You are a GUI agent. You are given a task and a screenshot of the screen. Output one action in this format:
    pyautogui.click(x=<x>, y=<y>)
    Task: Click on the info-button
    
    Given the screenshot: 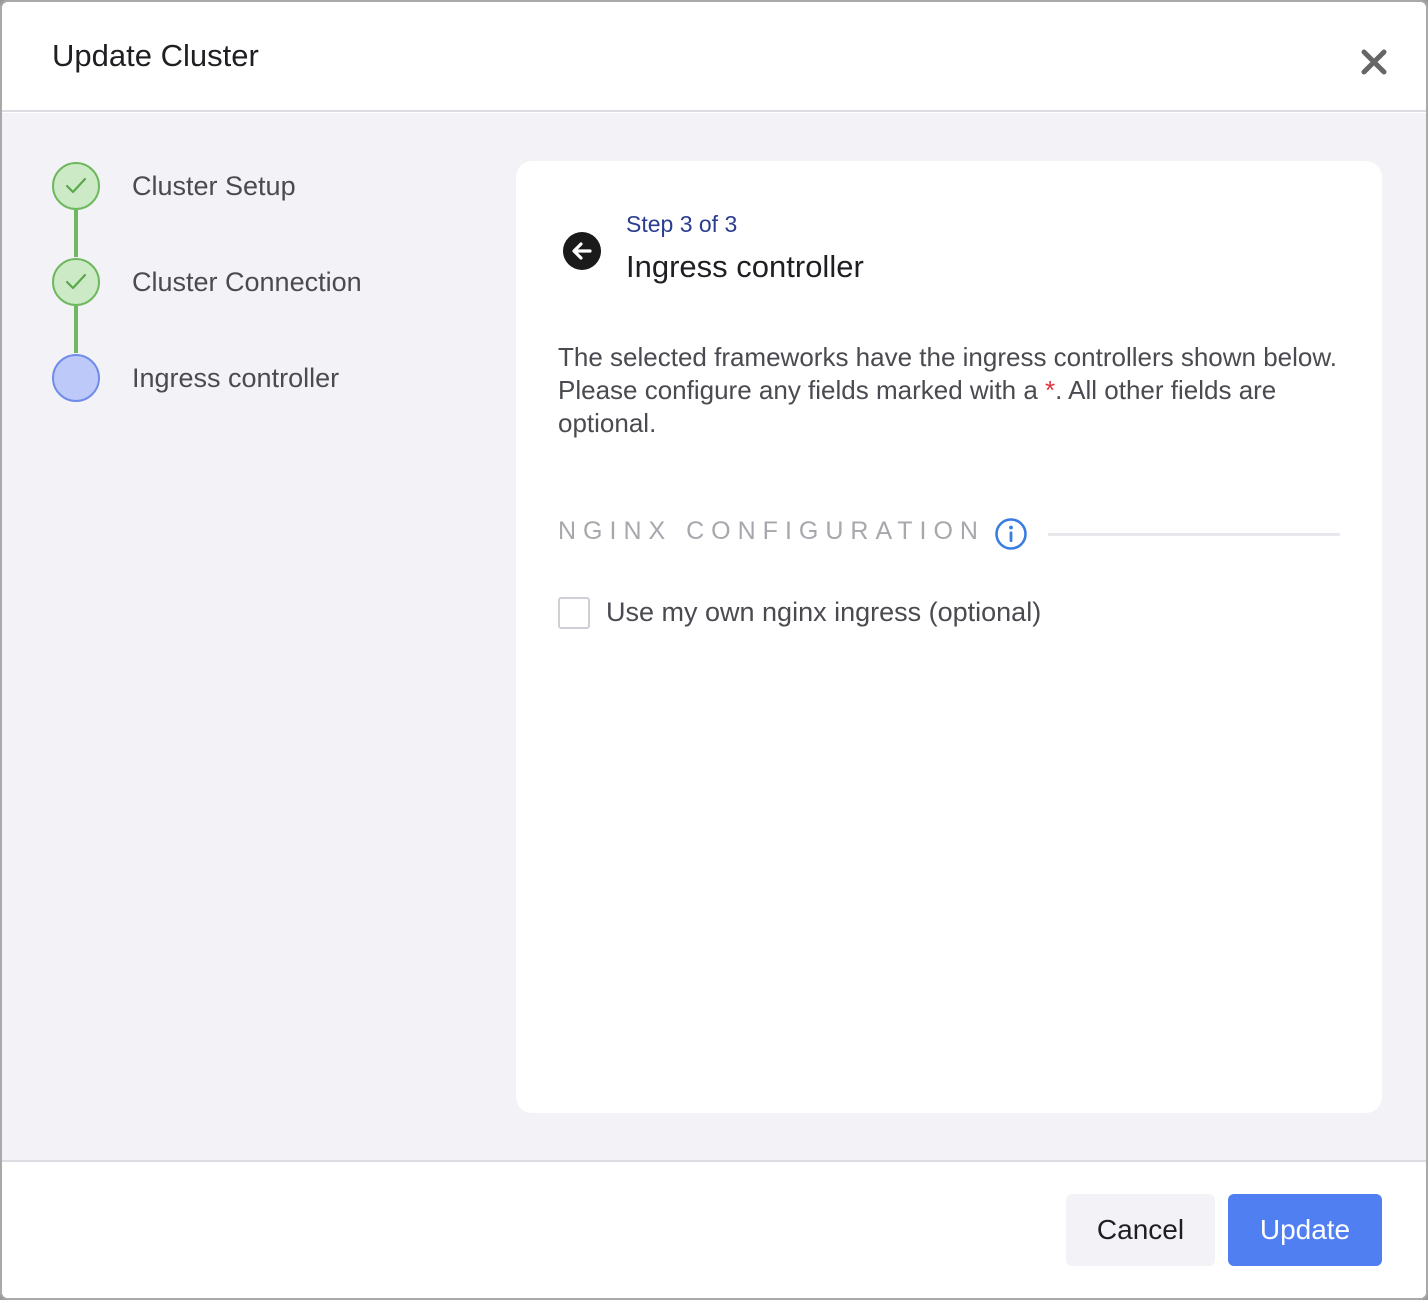 What is the action you would take?
    pyautogui.click(x=1011, y=534)
    